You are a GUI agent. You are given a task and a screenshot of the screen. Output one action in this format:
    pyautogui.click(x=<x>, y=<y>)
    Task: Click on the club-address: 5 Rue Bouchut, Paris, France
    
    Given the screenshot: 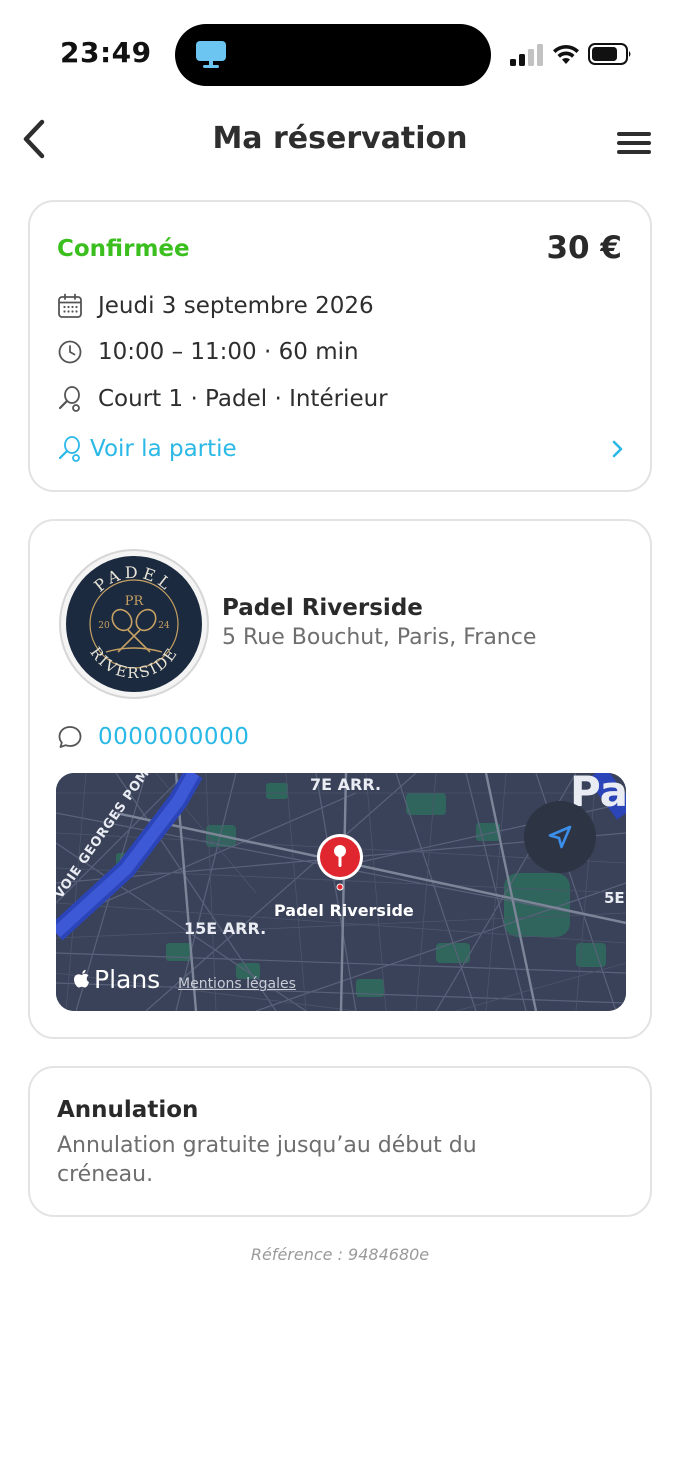 What is the action you would take?
    pyautogui.click(x=379, y=637)
    